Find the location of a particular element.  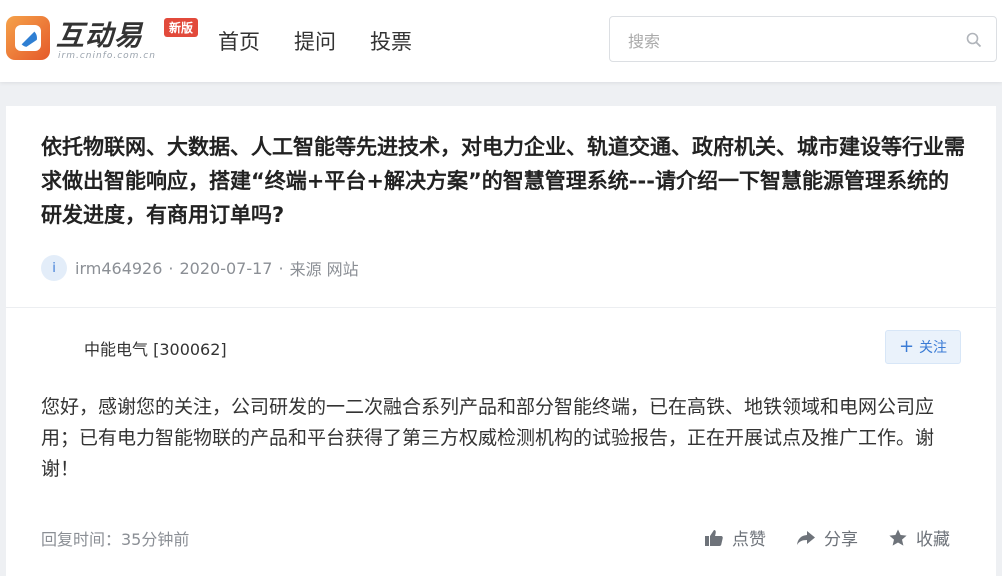

search-icon is located at coordinates (974, 40).